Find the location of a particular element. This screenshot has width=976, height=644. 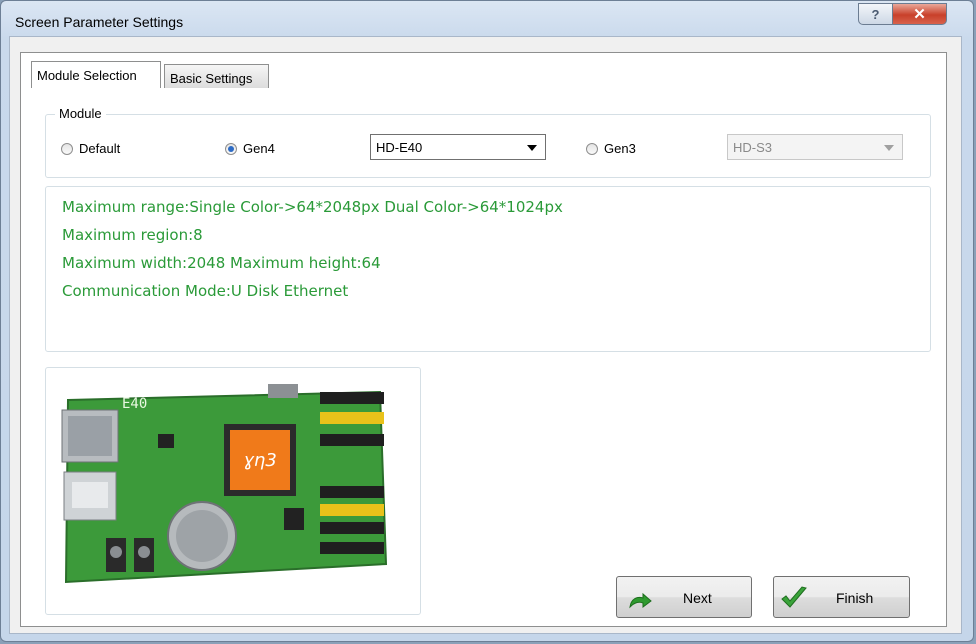

module-group-label: Module is located at coordinates (80, 113).